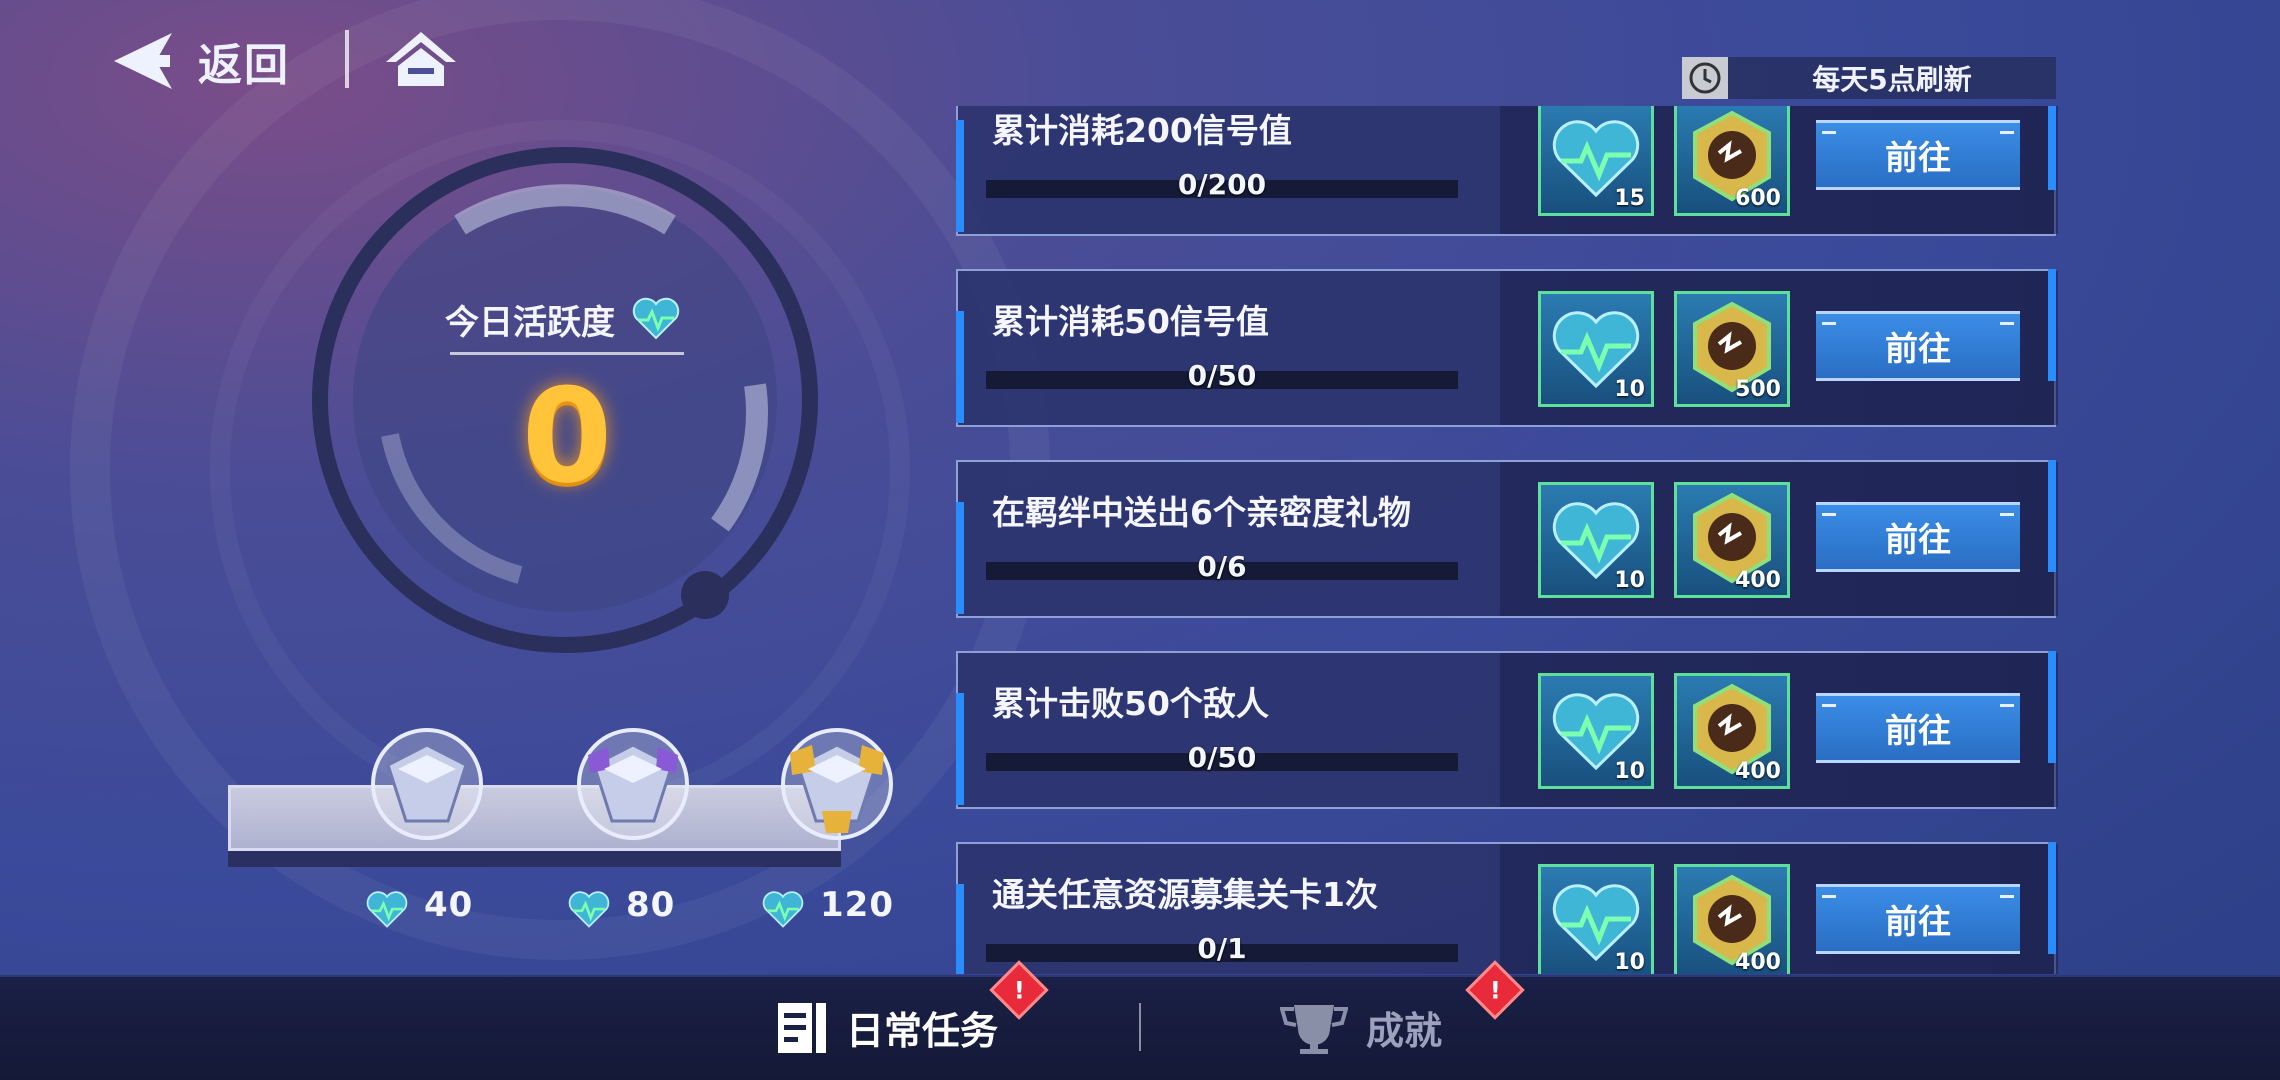 Image resolution: width=2280 pixels, height=1080 pixels. Describe the element at coordinates (347, 59) in the screenshot. I see `top-divider` at that location.